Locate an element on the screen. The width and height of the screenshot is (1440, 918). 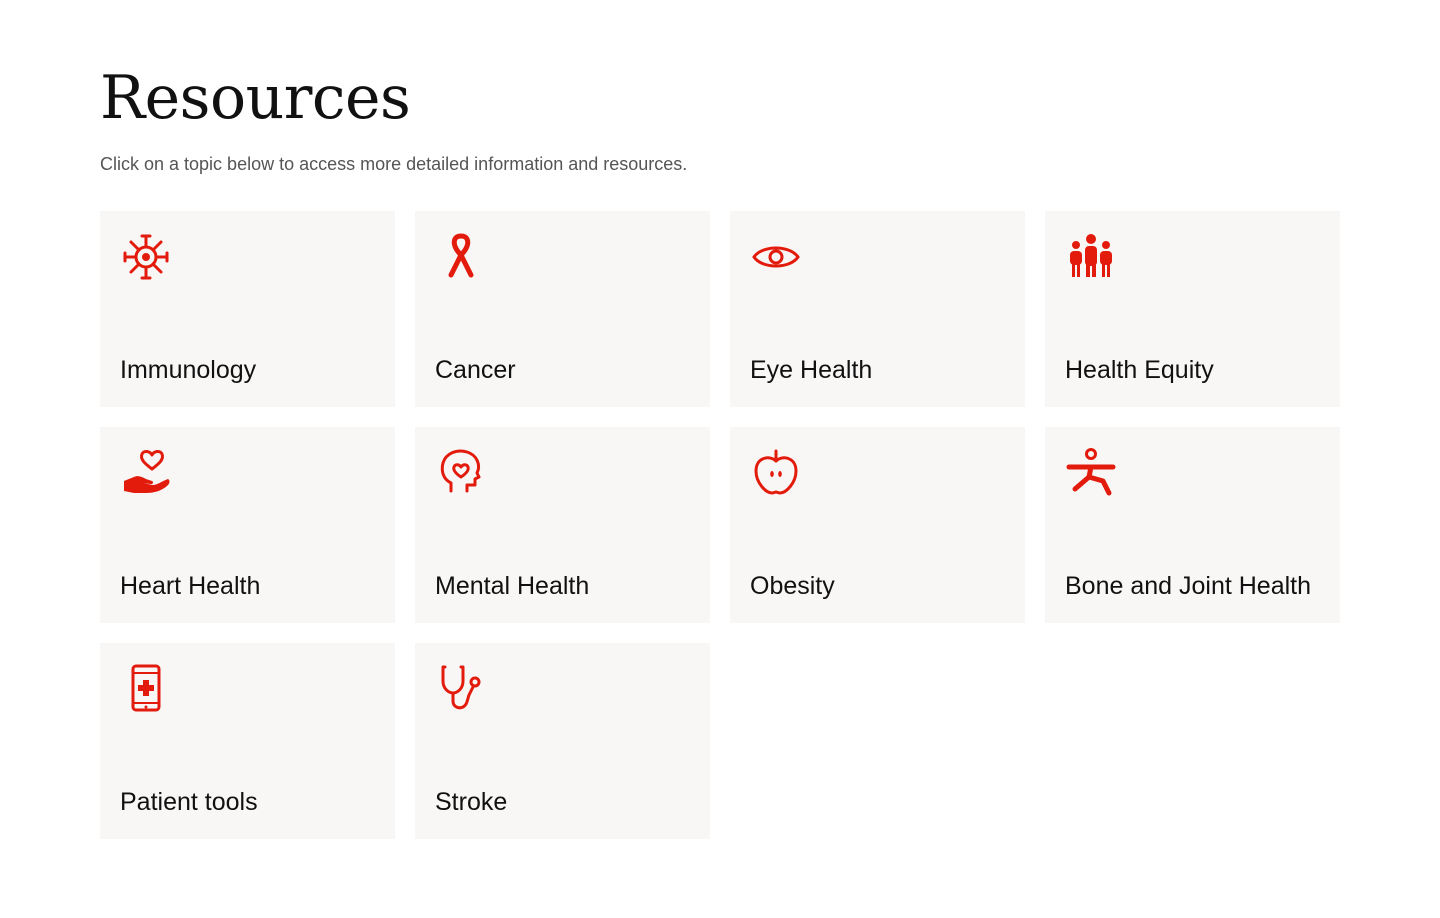
topic-card-eye-health: Eye Health is located at coordinates (877, 309).